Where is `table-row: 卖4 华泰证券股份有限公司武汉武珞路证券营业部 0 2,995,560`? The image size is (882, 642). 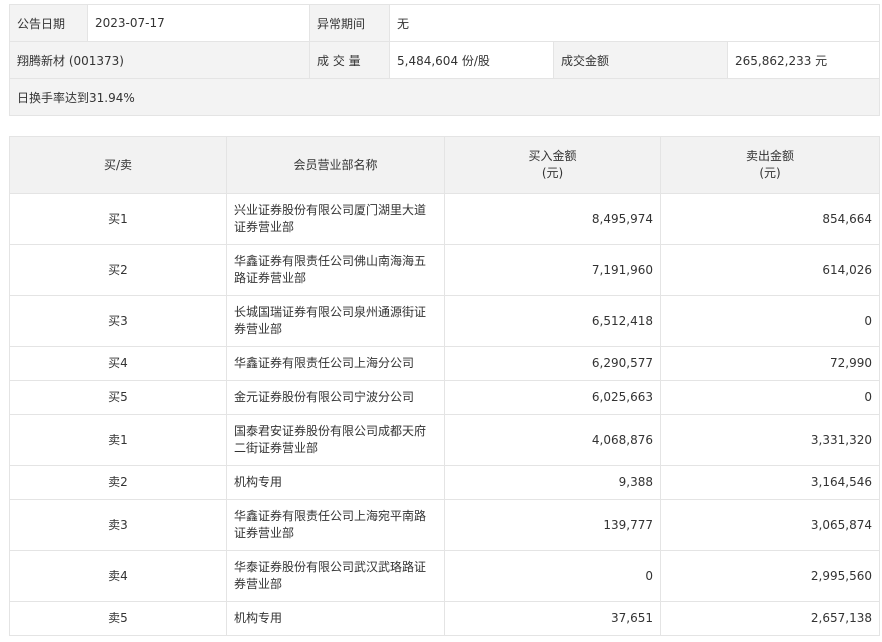
table-row: 卖4 华泰证券股份有限公司武汉武珞路证券营业部 0 2,995,560 is located at coordinates (444, 576).